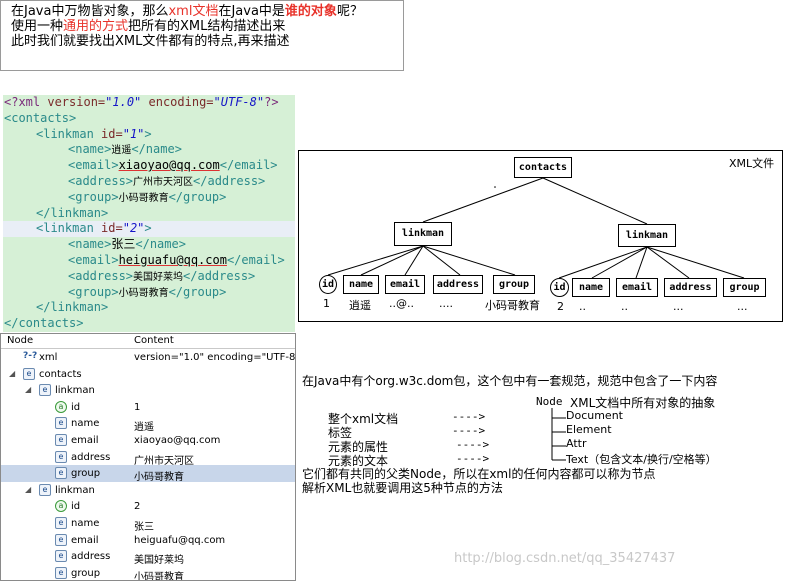 This screenshot has height=581, width=787. What do you see at coordinates (40, 117) in the screenshot?
I see `code-token: <contacts>` at bounding box center [40, 117].